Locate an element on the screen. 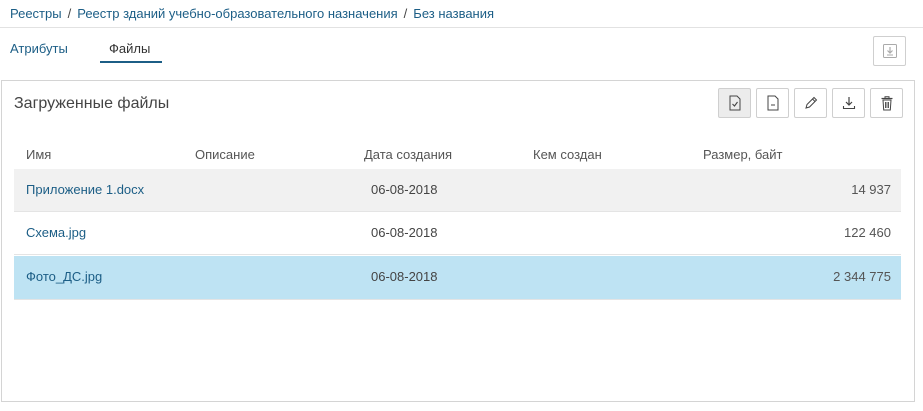 The image size is (923, 411). column-header-description: Описание is located at coordinates (225, 154).